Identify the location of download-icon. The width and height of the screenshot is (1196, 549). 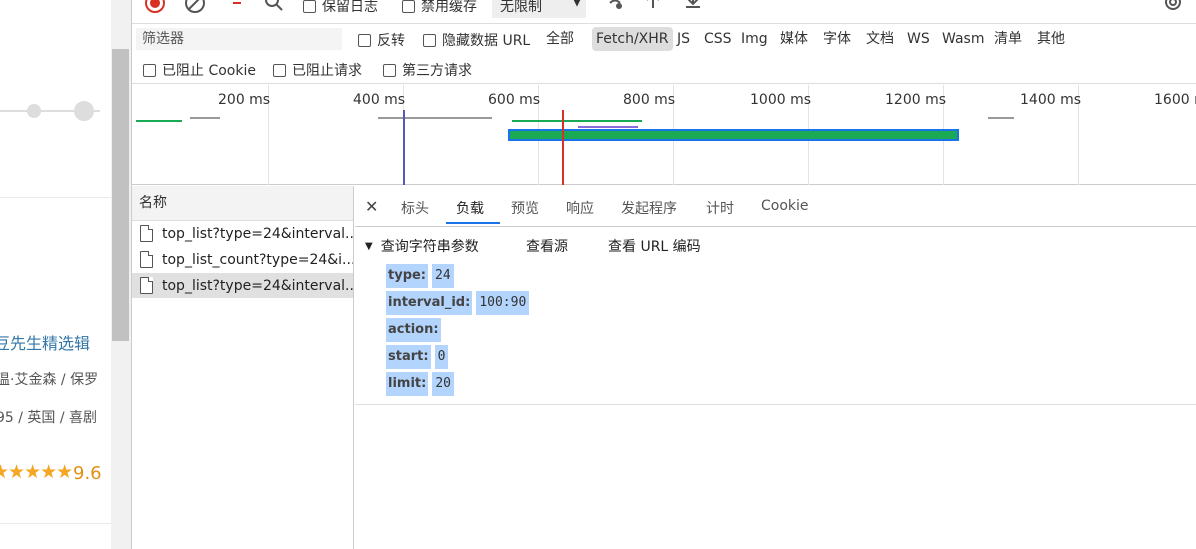
(693, 8).